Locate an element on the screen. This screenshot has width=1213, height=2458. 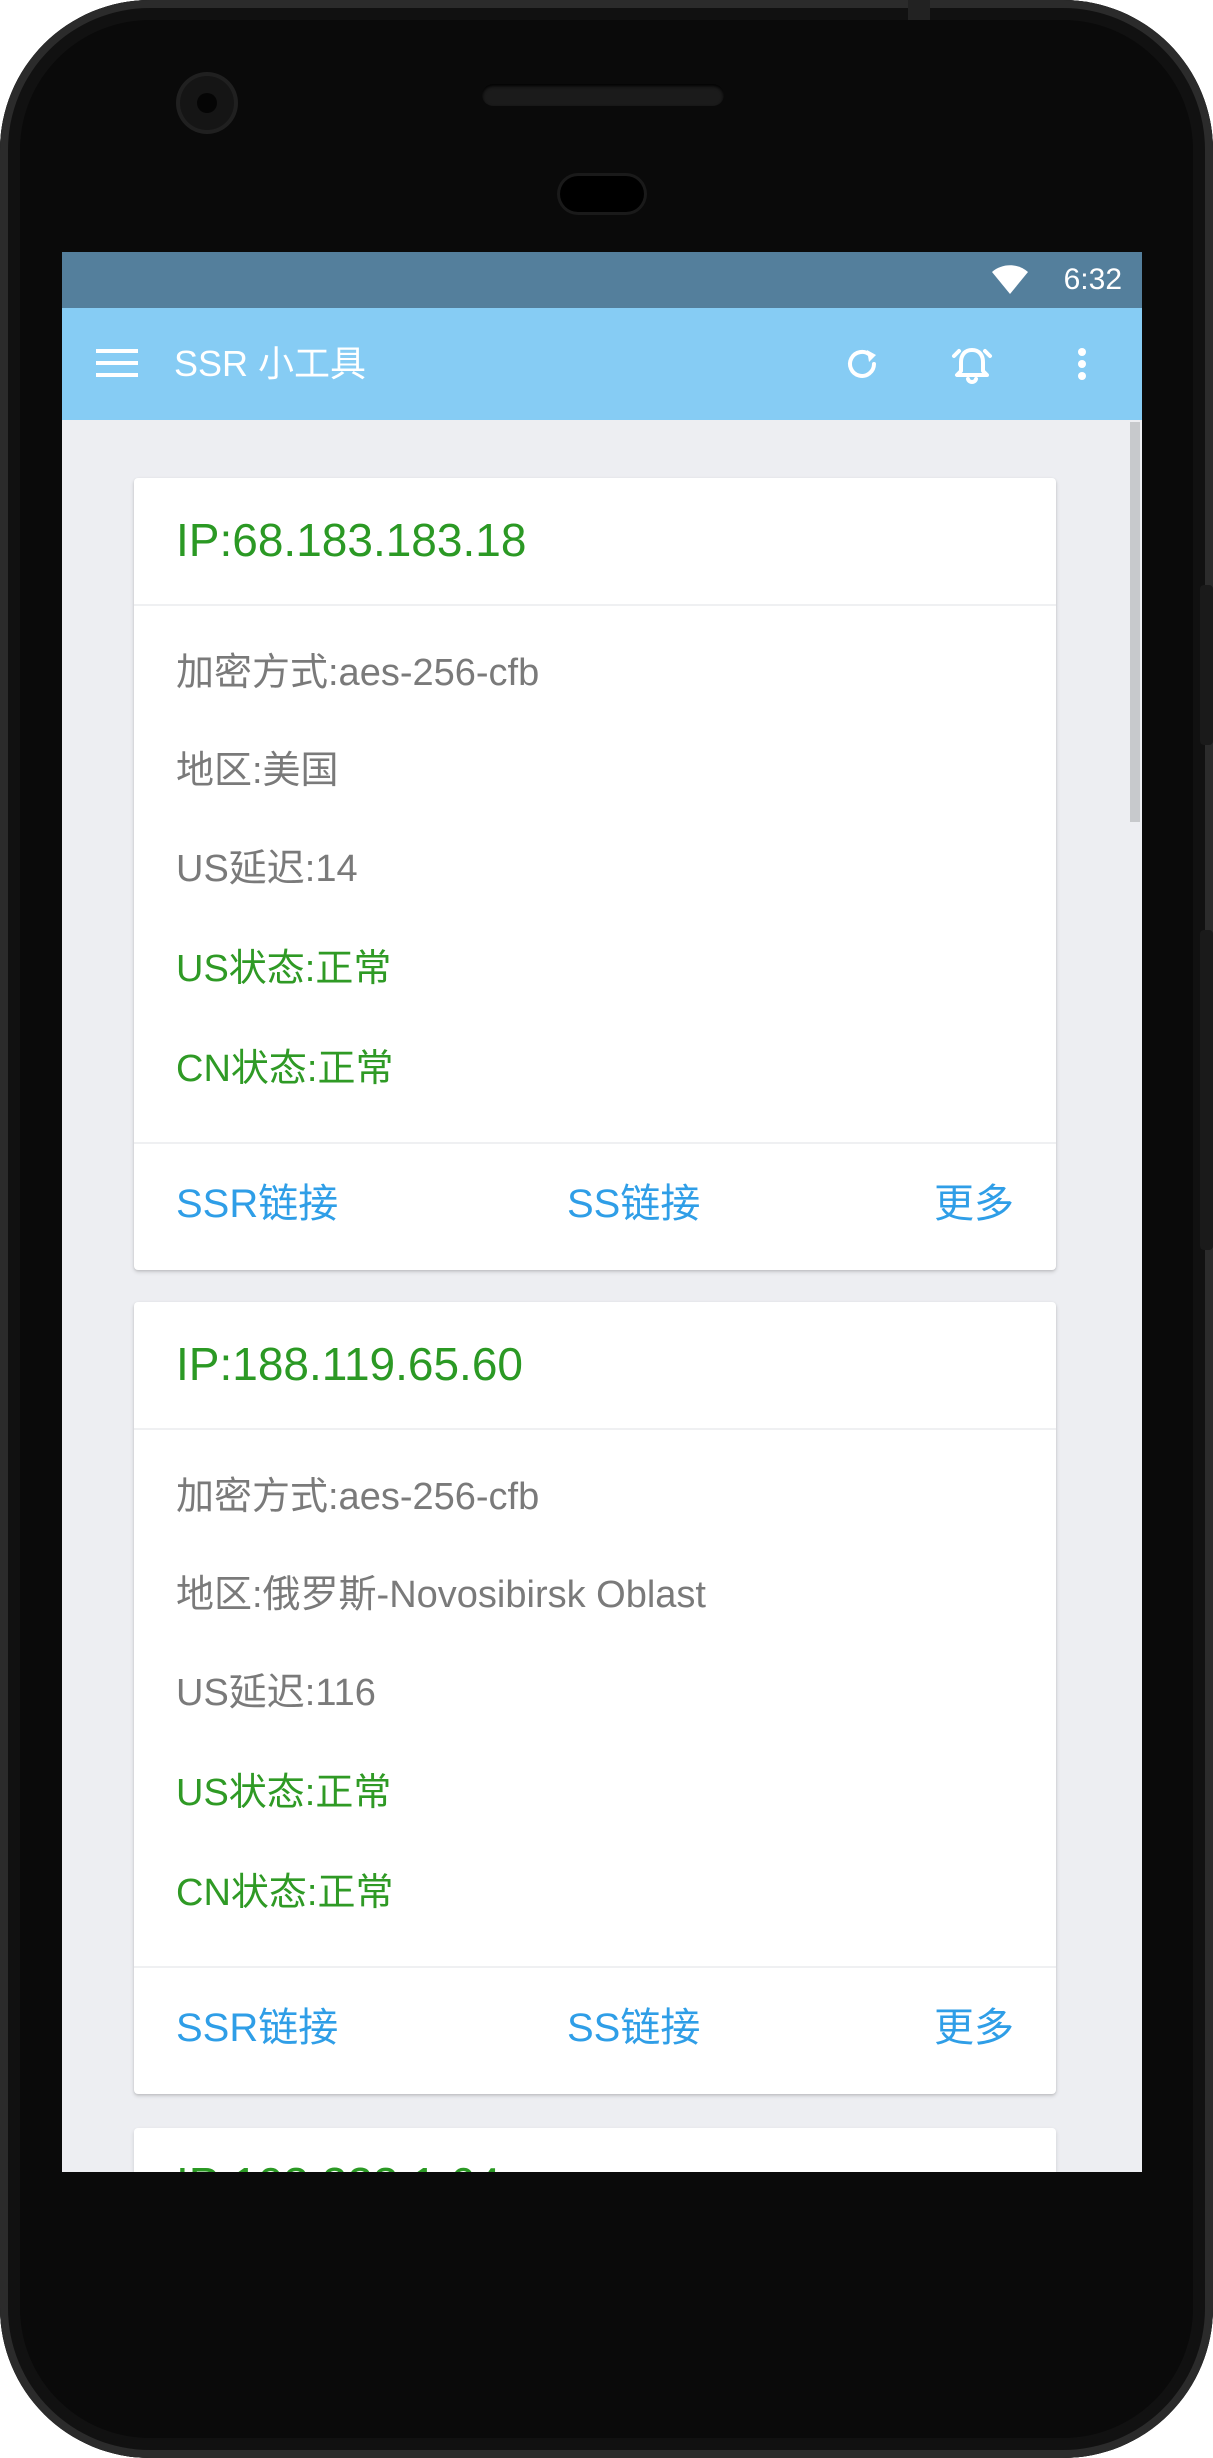
volume-up-button is located at coordinates (1206, 665).